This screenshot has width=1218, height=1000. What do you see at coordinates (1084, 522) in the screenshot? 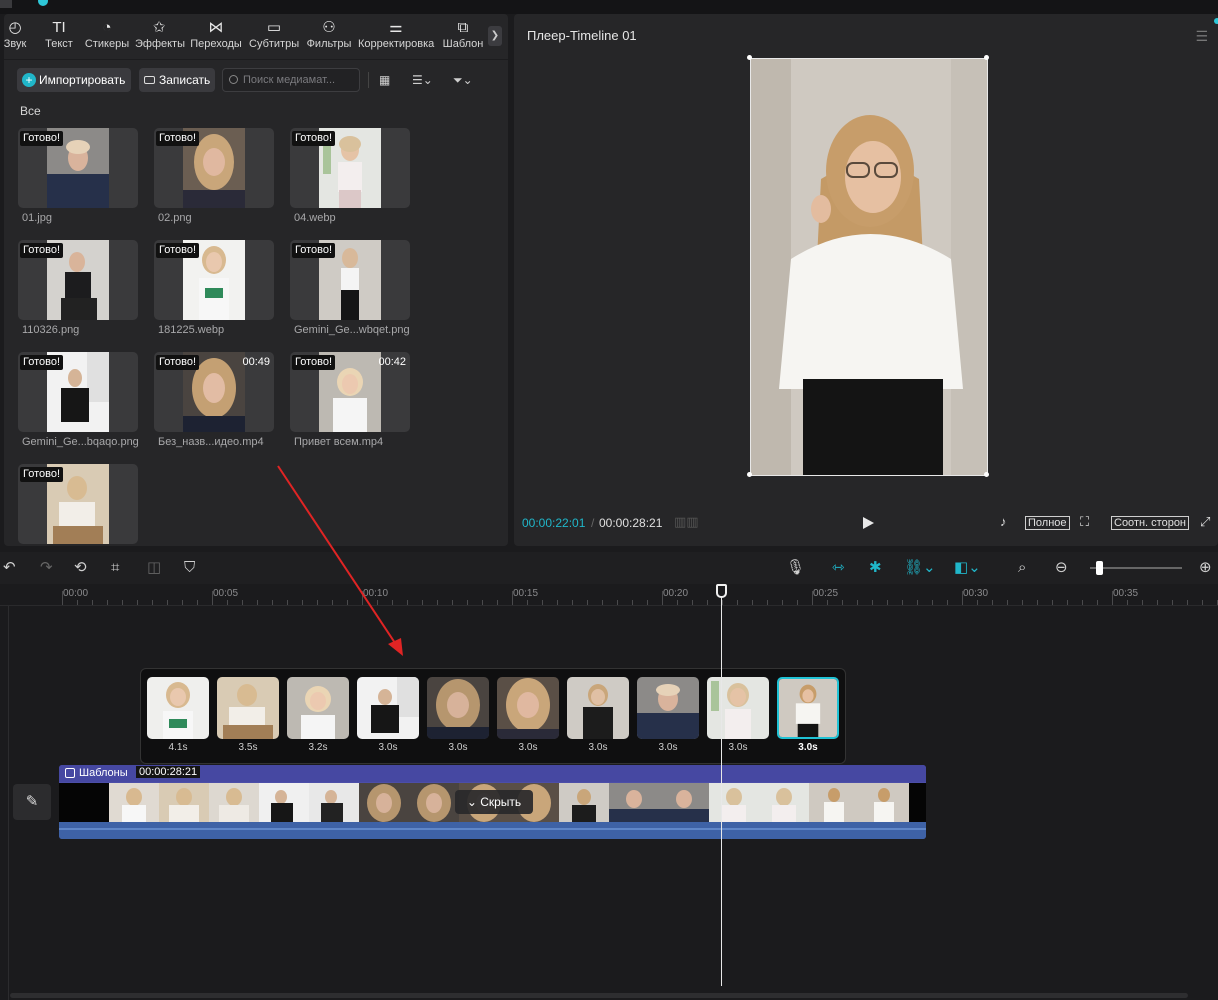
I see `zoom-fit-icon: ⛶` at bounding box center [1084, 522].